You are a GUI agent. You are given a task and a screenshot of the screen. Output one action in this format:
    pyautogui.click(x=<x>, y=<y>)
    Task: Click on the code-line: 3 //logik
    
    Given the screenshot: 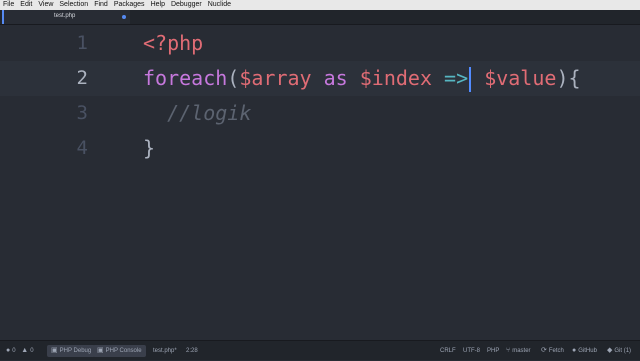 What is the action you would take?
    pyautogui.click(x=320, y=113)
    